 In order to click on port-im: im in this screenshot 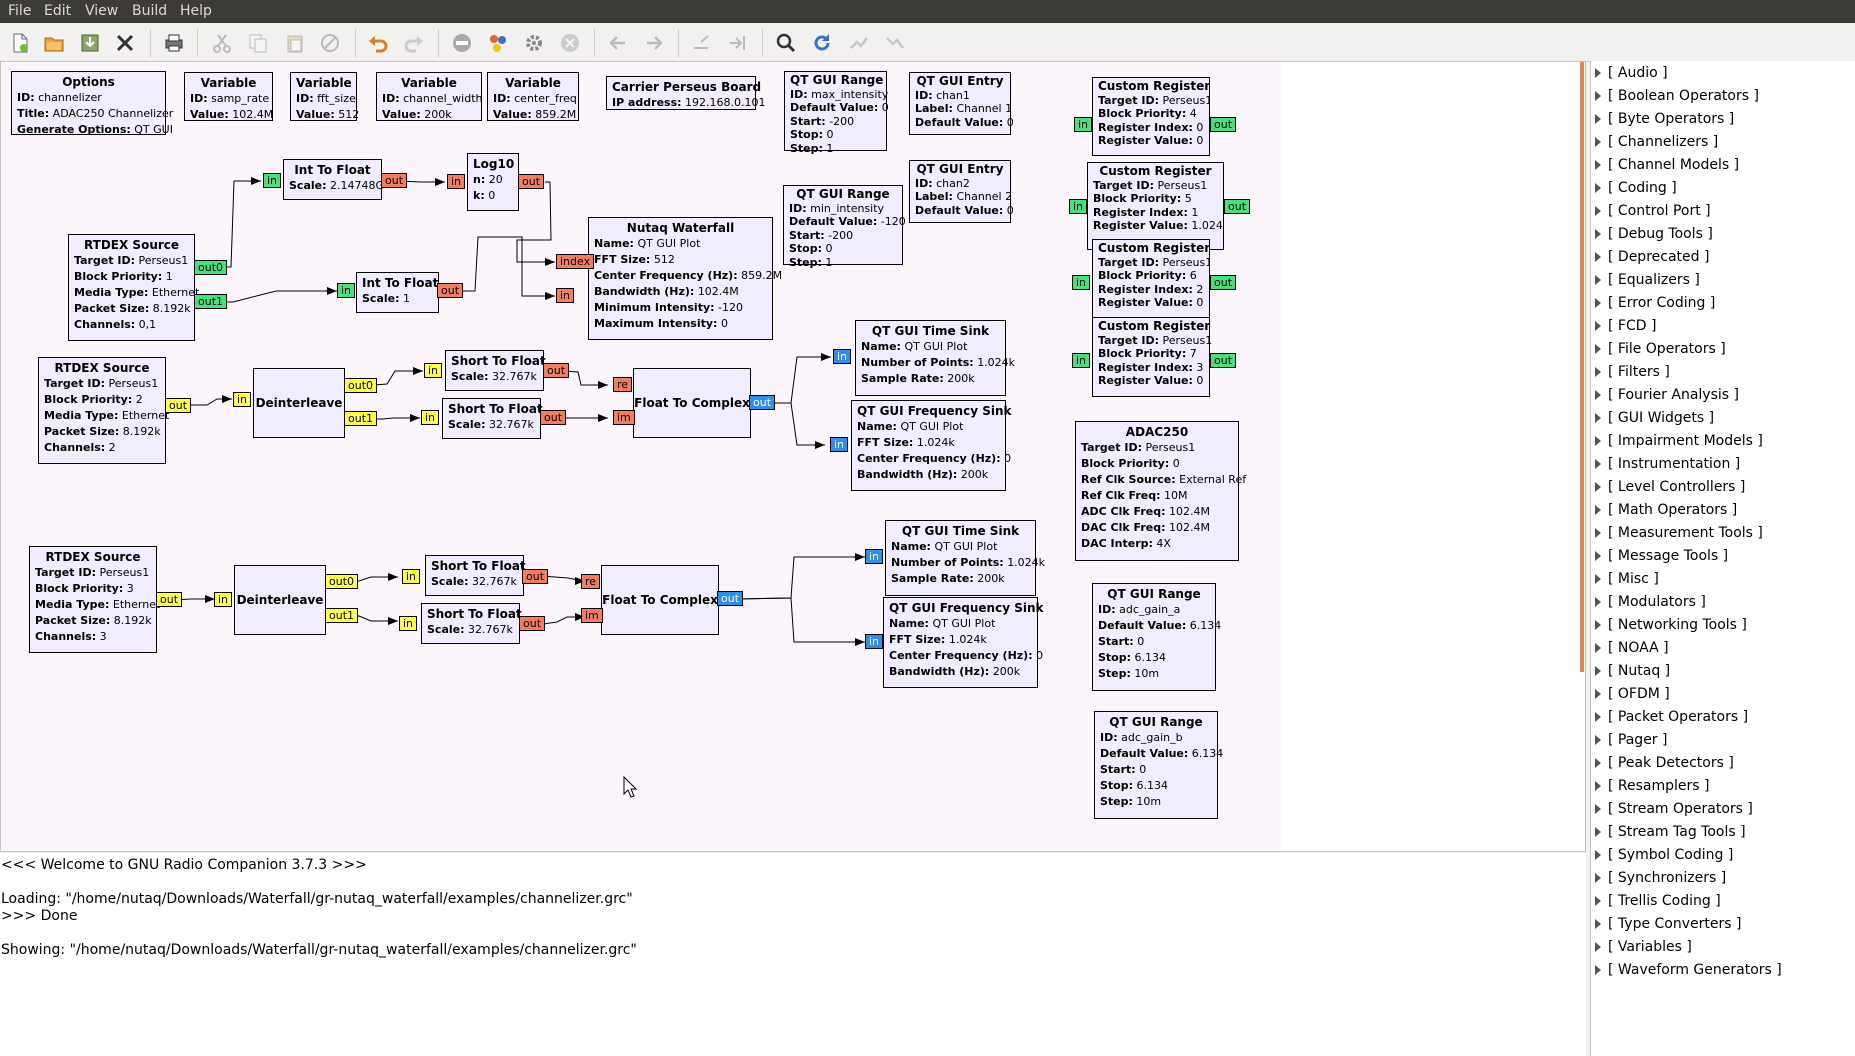, I will do `click(592, 615)`.